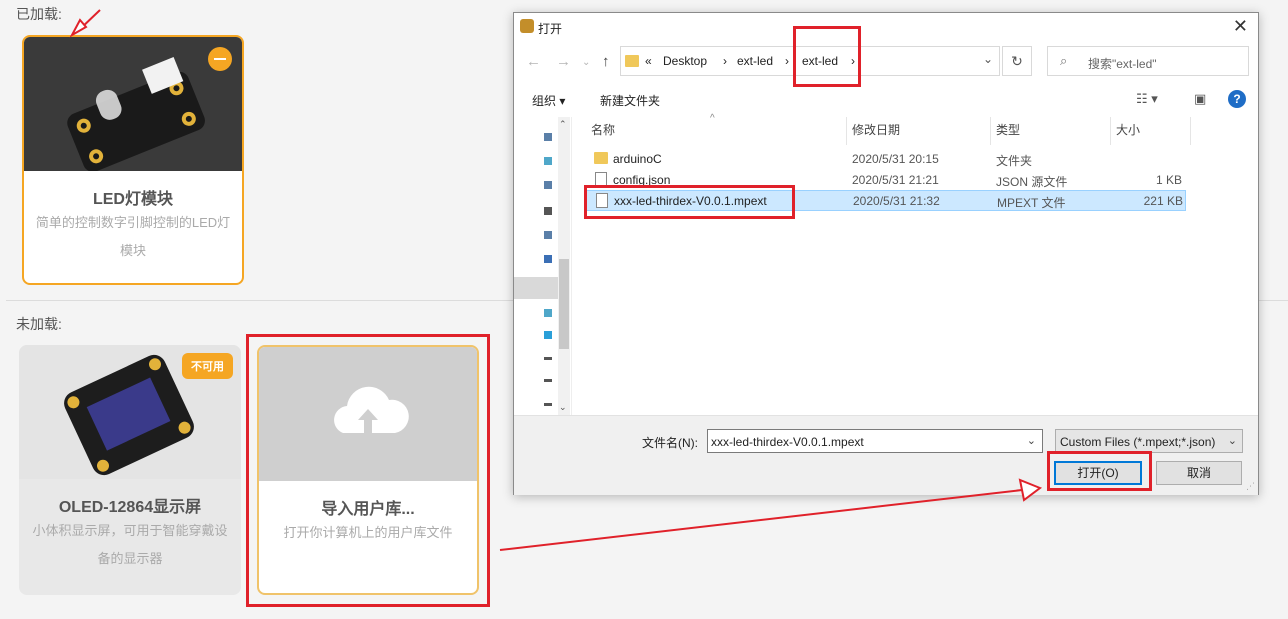 This screenshot has width=1288, height=619. What do you see at coordinates (1138, 442) in the screenshot?
I see `file-type-filter: Custom Files (*.mpext;*.json)` at bounding box center [1138, 442].